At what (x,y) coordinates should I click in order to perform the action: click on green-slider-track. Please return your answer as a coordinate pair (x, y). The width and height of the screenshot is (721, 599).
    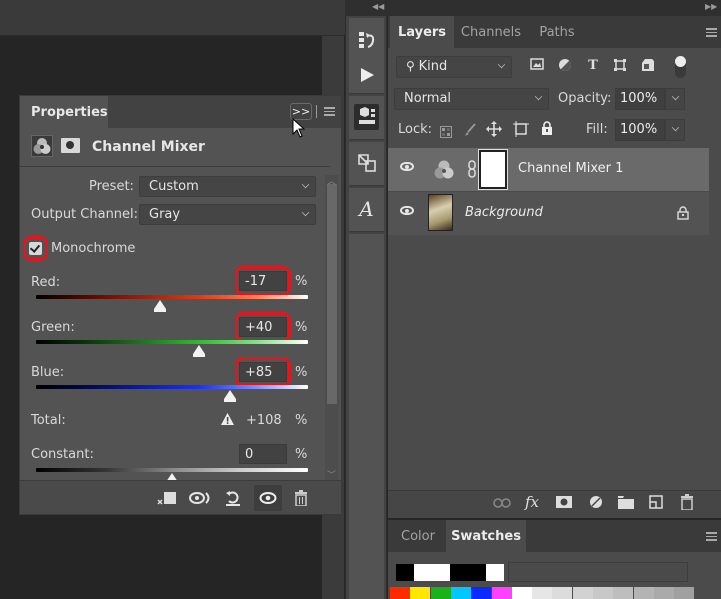
    Looking at the image, I should click on (172, 342).